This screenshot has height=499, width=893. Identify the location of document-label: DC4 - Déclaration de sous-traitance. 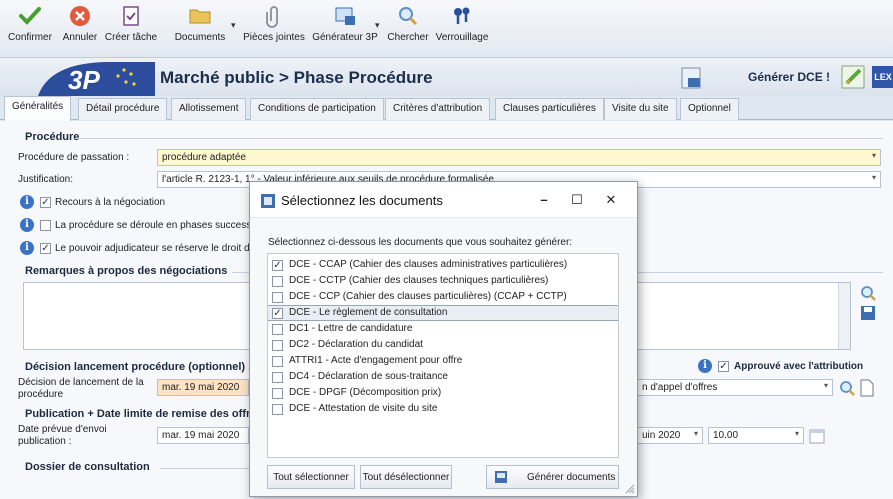
(368, 376).